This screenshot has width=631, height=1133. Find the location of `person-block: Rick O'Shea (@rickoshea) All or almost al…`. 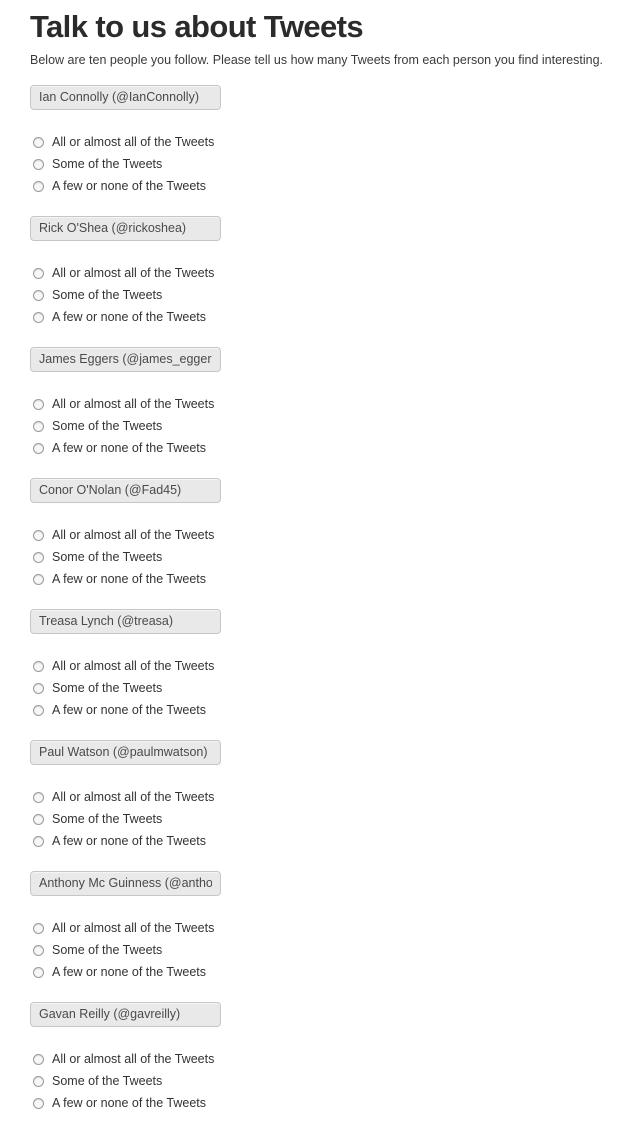

person-block: Rick O'Shea (@rickoshea) All or almost al… is located at coordinates (330, 272).